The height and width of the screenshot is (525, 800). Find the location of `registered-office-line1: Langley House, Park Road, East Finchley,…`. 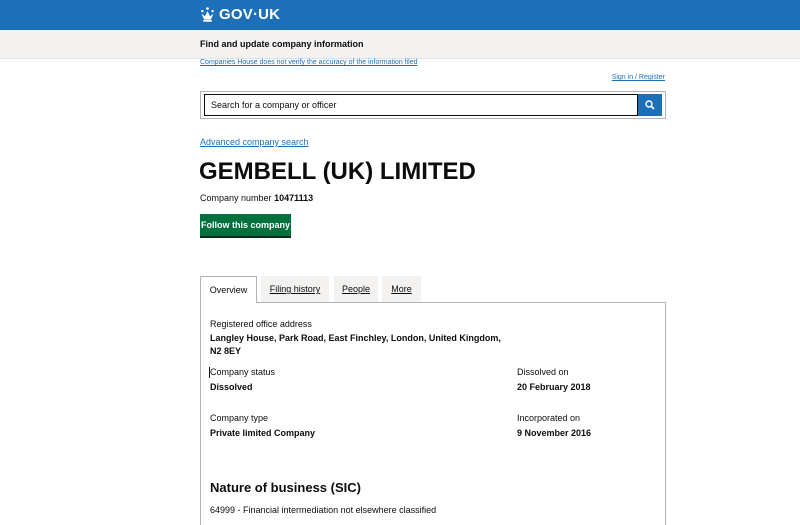

registered-office-line1: Langley House, Park Road, East Finchley,… is located at coordinates (355, 338).